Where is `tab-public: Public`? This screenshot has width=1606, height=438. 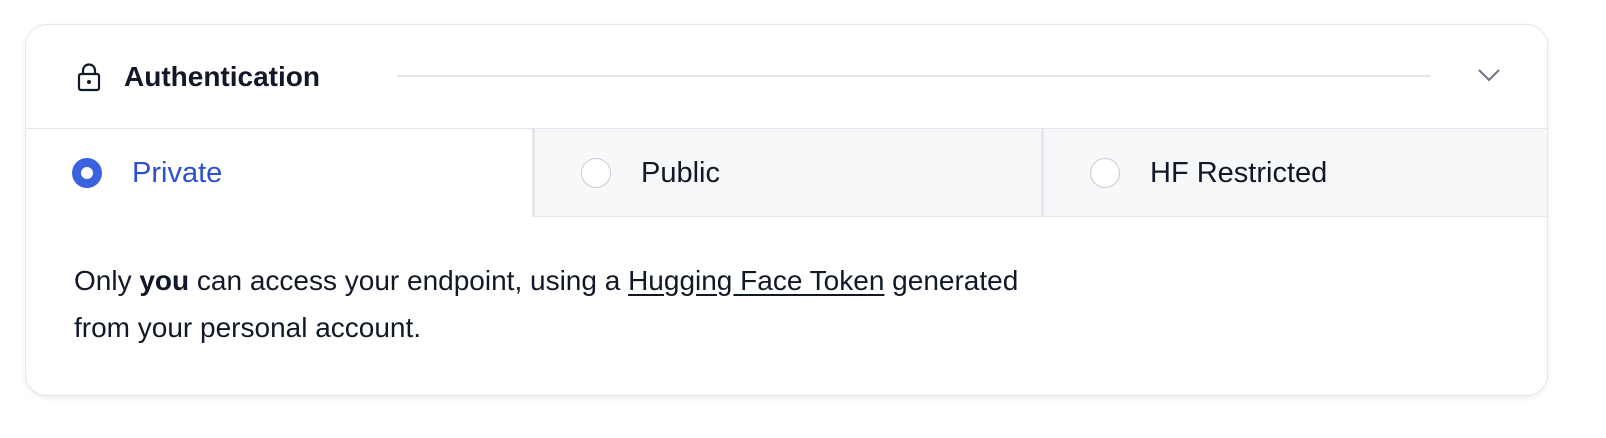 tab-public: Public is located at coordinates (786, 173).